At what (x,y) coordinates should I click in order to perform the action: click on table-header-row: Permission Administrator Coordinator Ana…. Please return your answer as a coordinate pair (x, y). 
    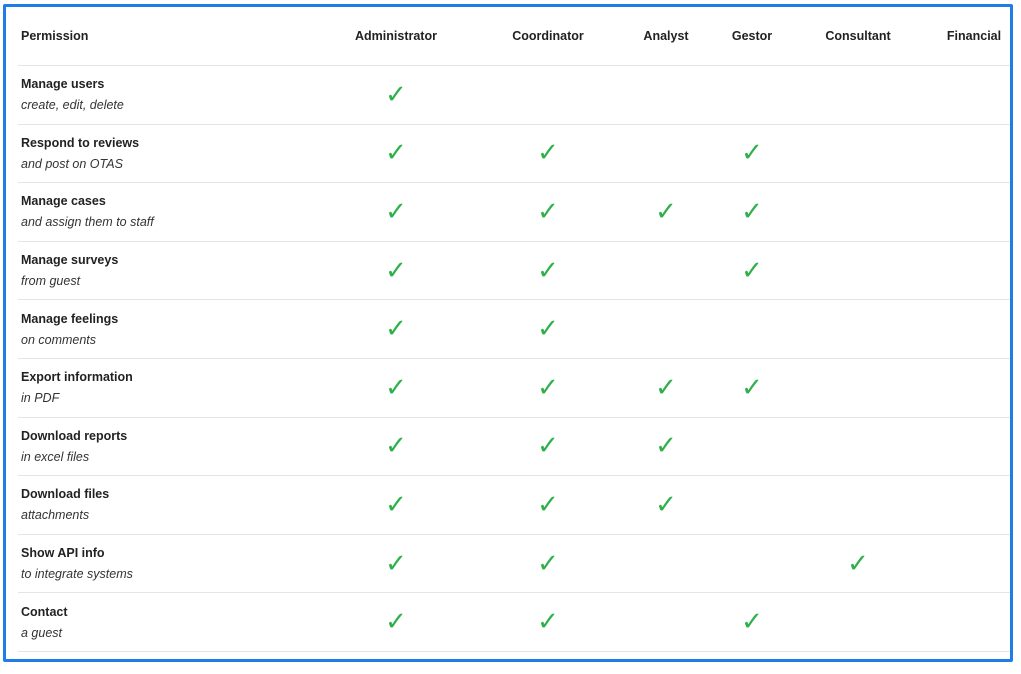
    Looking at the image, I should click on (514, 36).